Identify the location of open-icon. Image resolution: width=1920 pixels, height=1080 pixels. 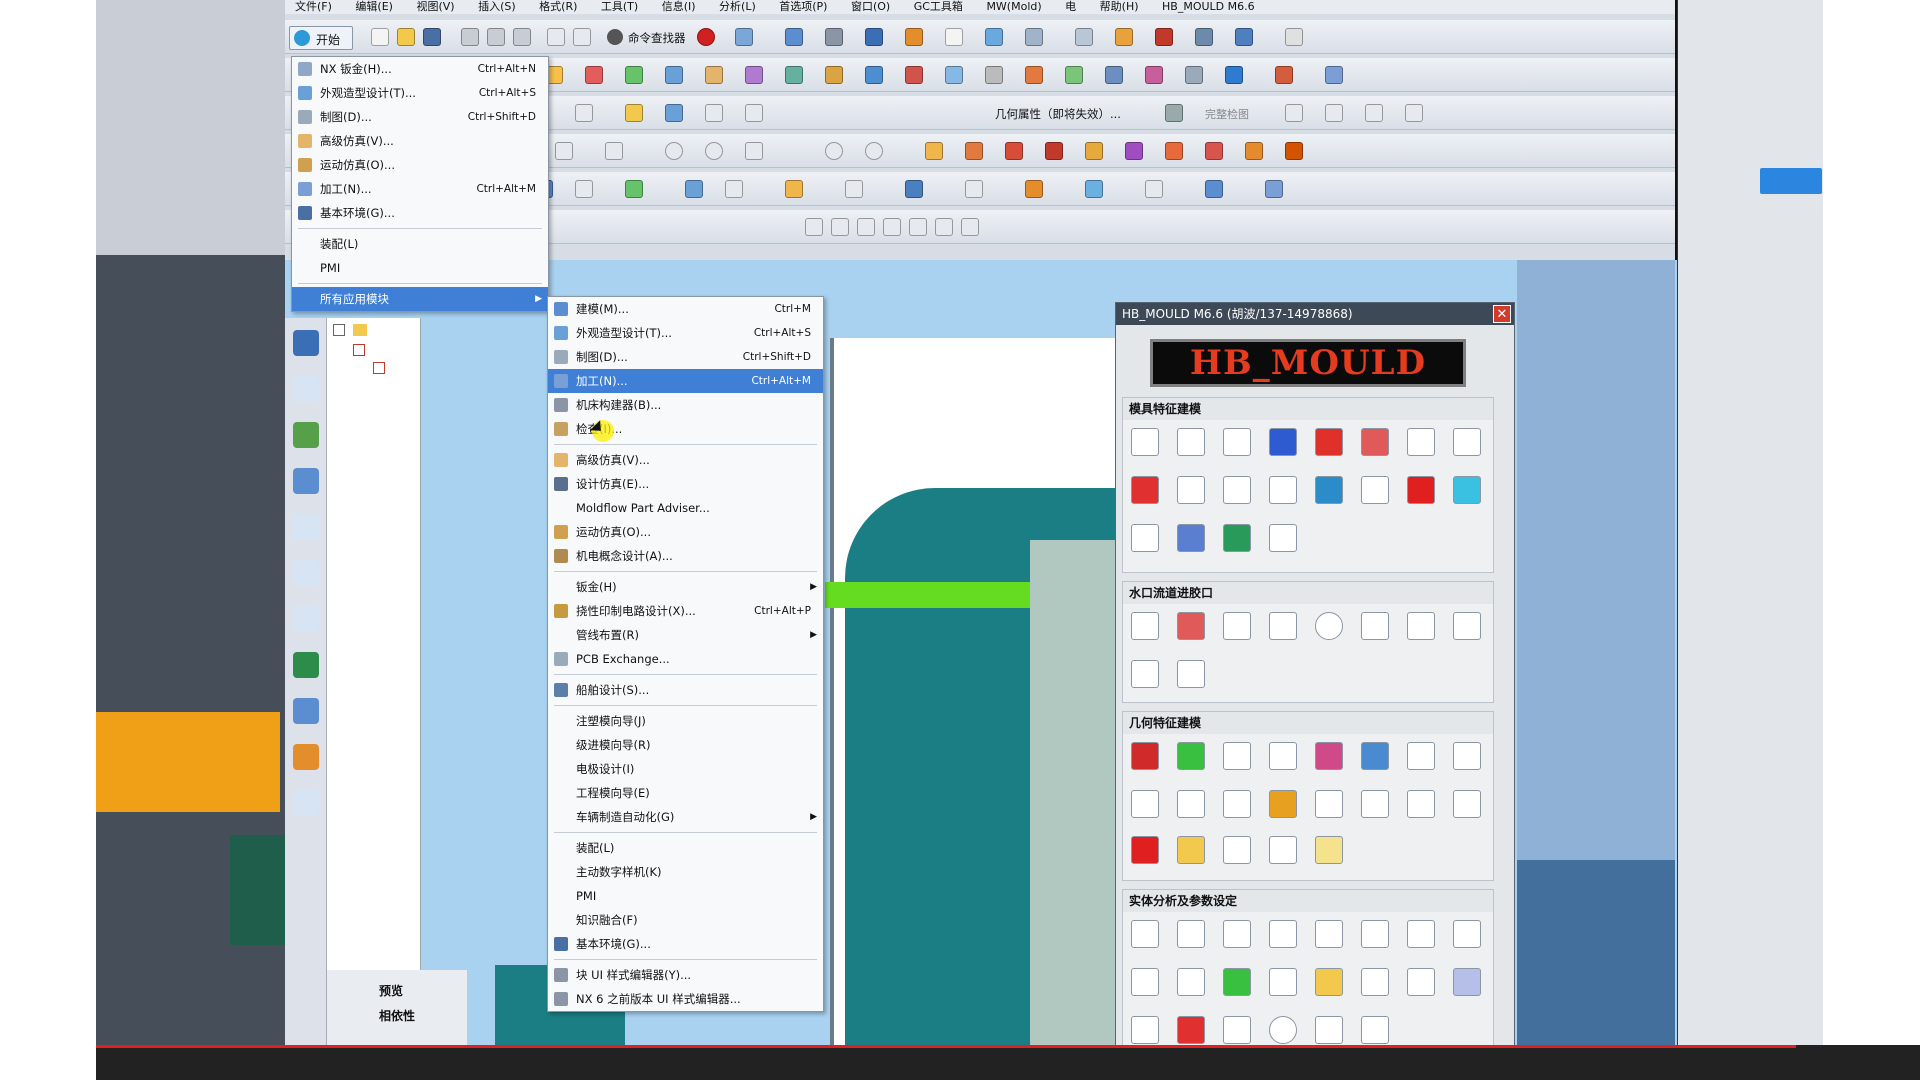
(406, 37).